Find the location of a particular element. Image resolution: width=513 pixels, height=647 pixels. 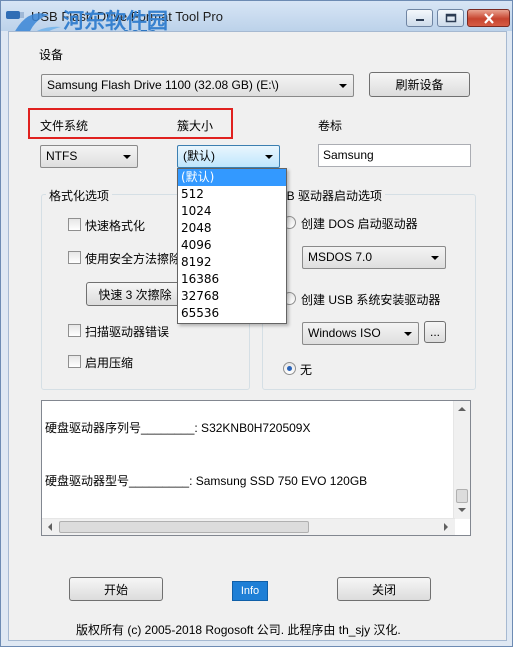

format-options-title: 格式化选项 is located at coordinates (79, 195).